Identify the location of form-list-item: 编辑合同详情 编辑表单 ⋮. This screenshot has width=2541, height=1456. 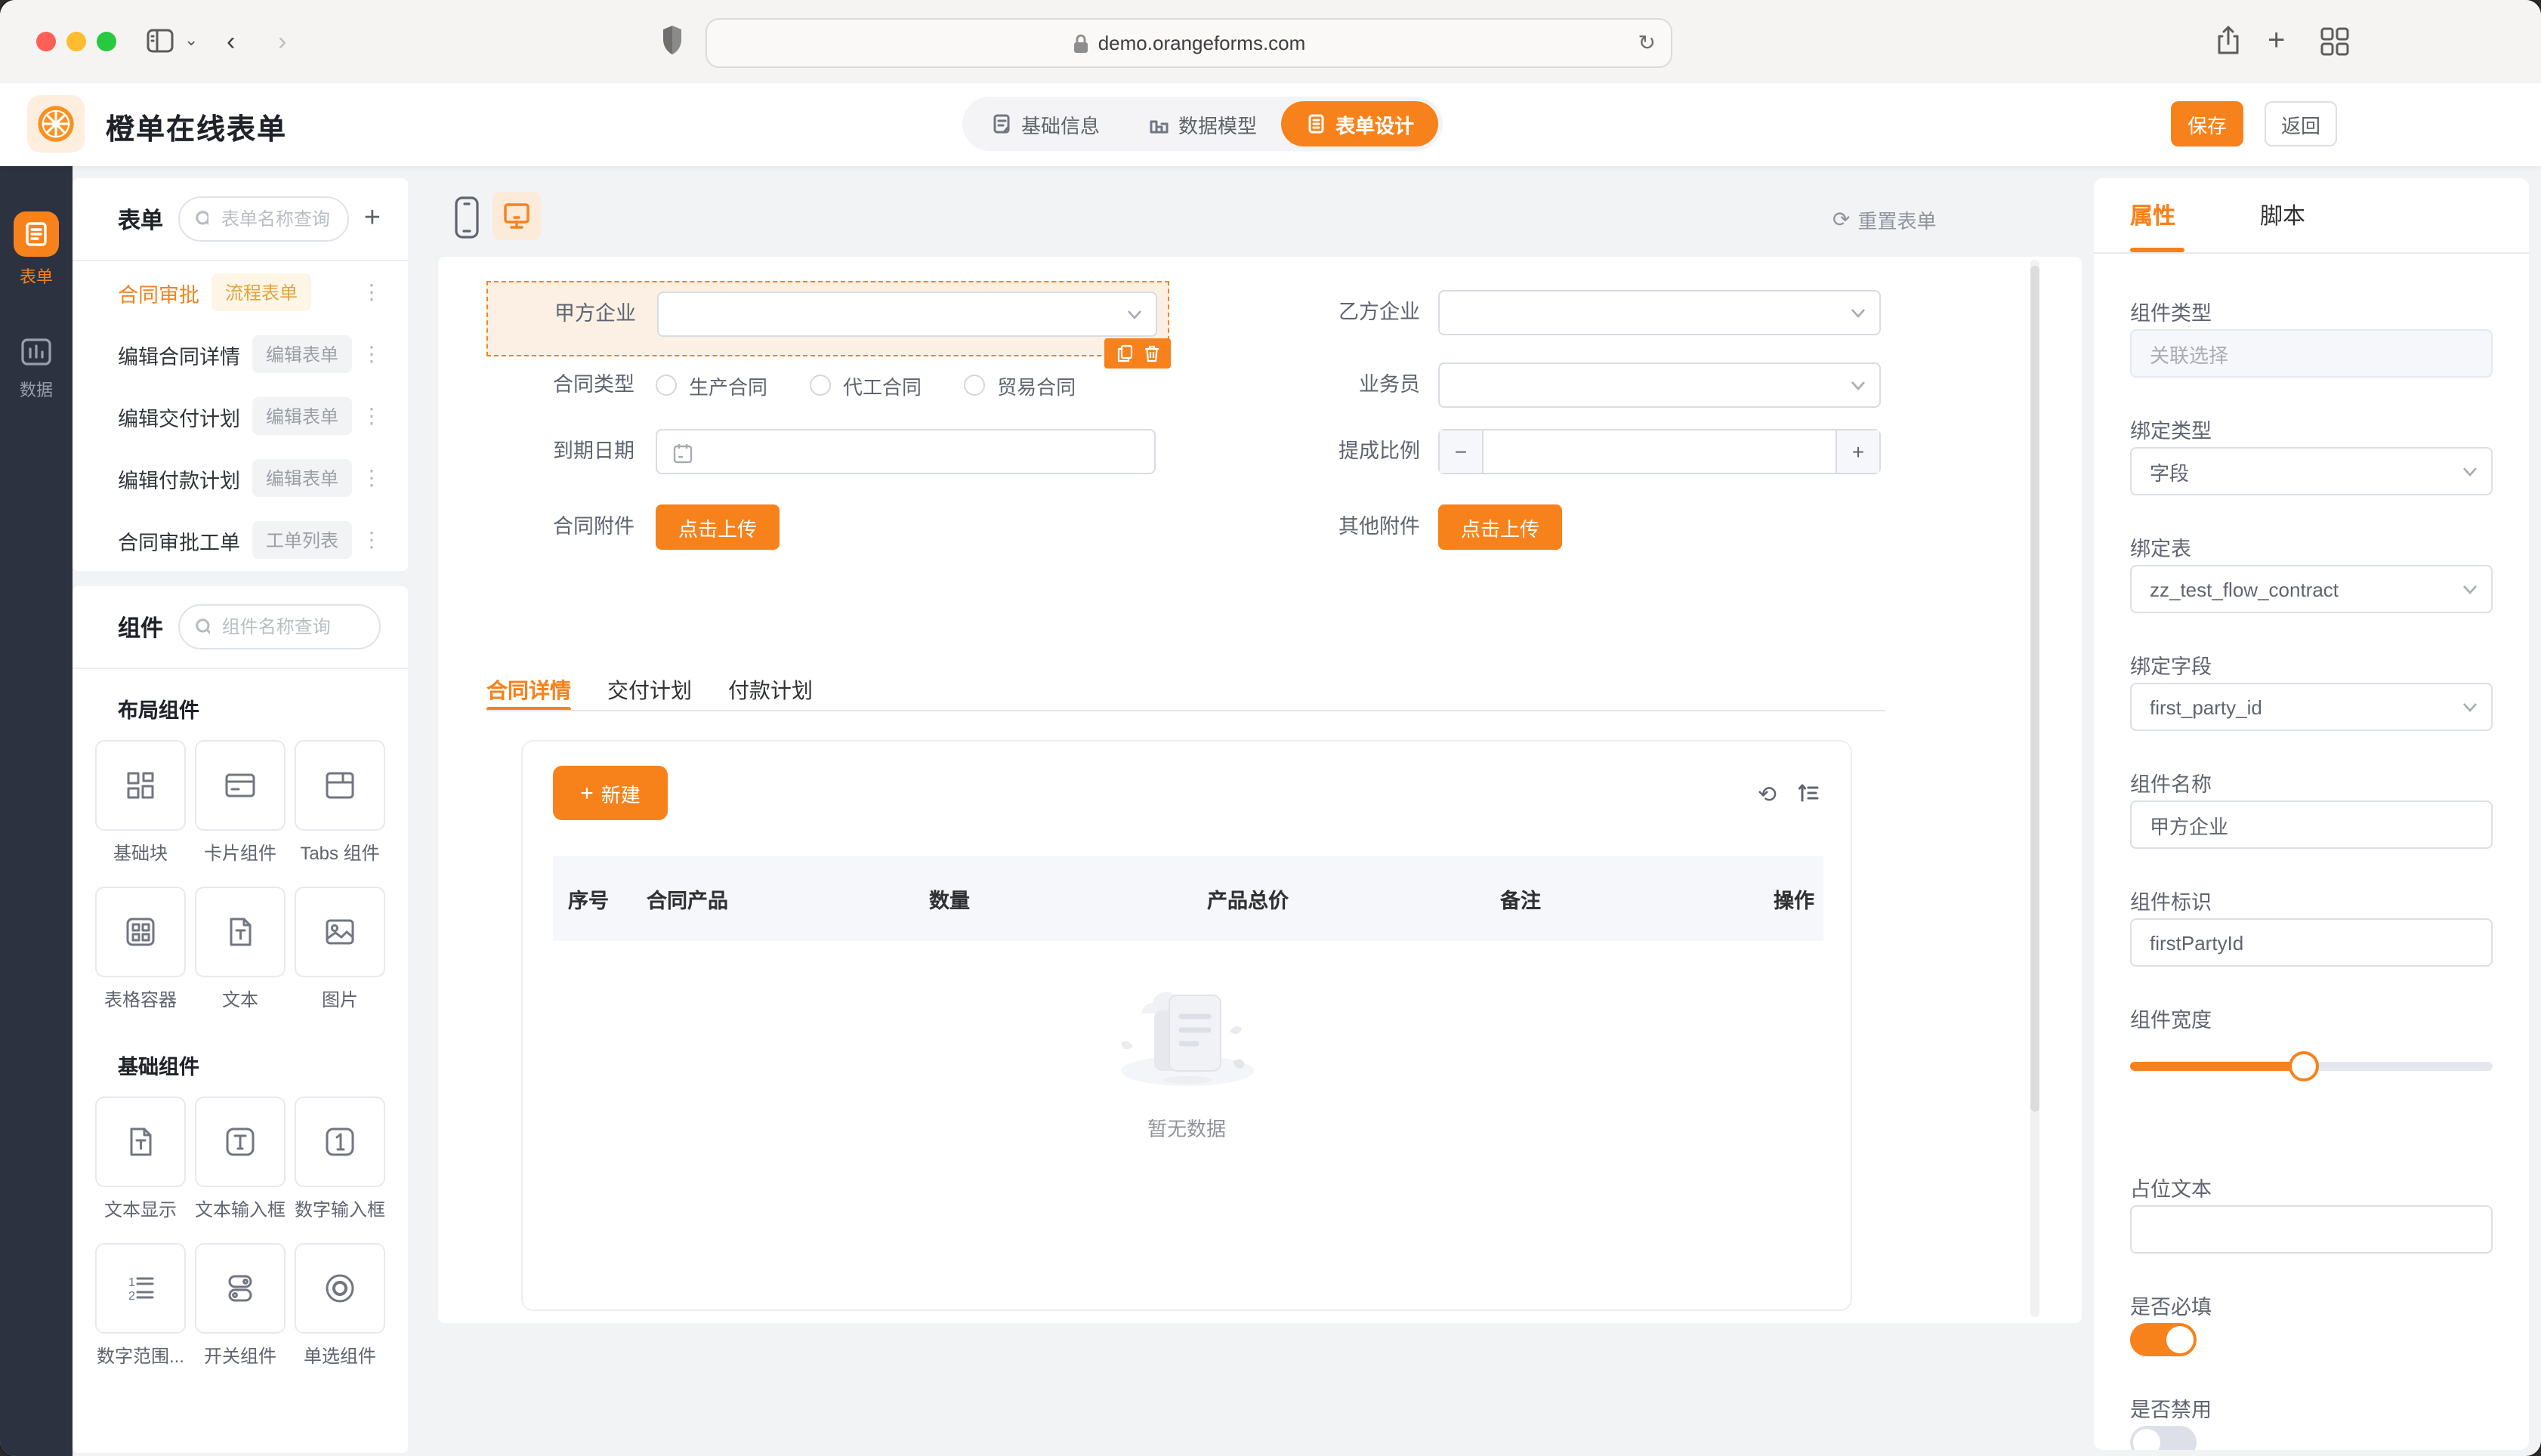
(241, 354).